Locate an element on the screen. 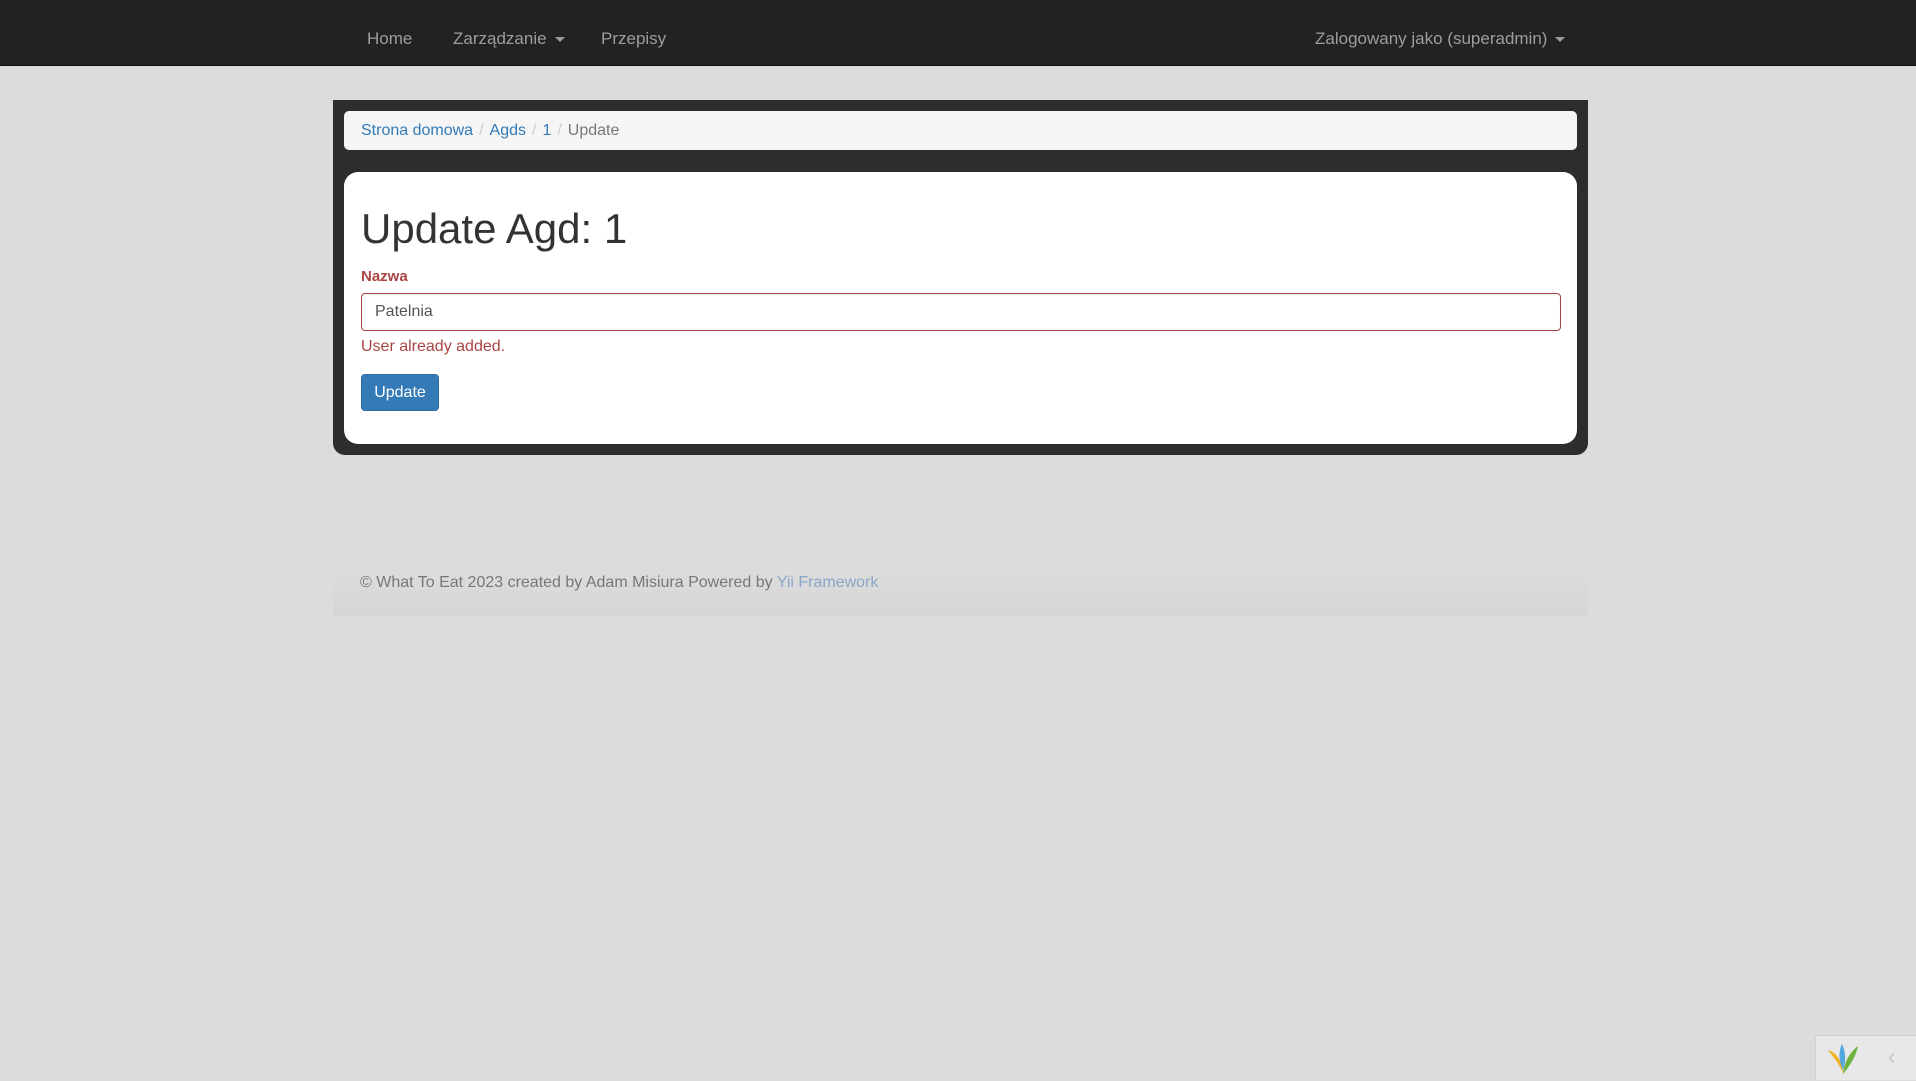 This screenshot has width=1916, height=1081. breadcrumb-agds-link: Agds is located at coordinates (508, 130).